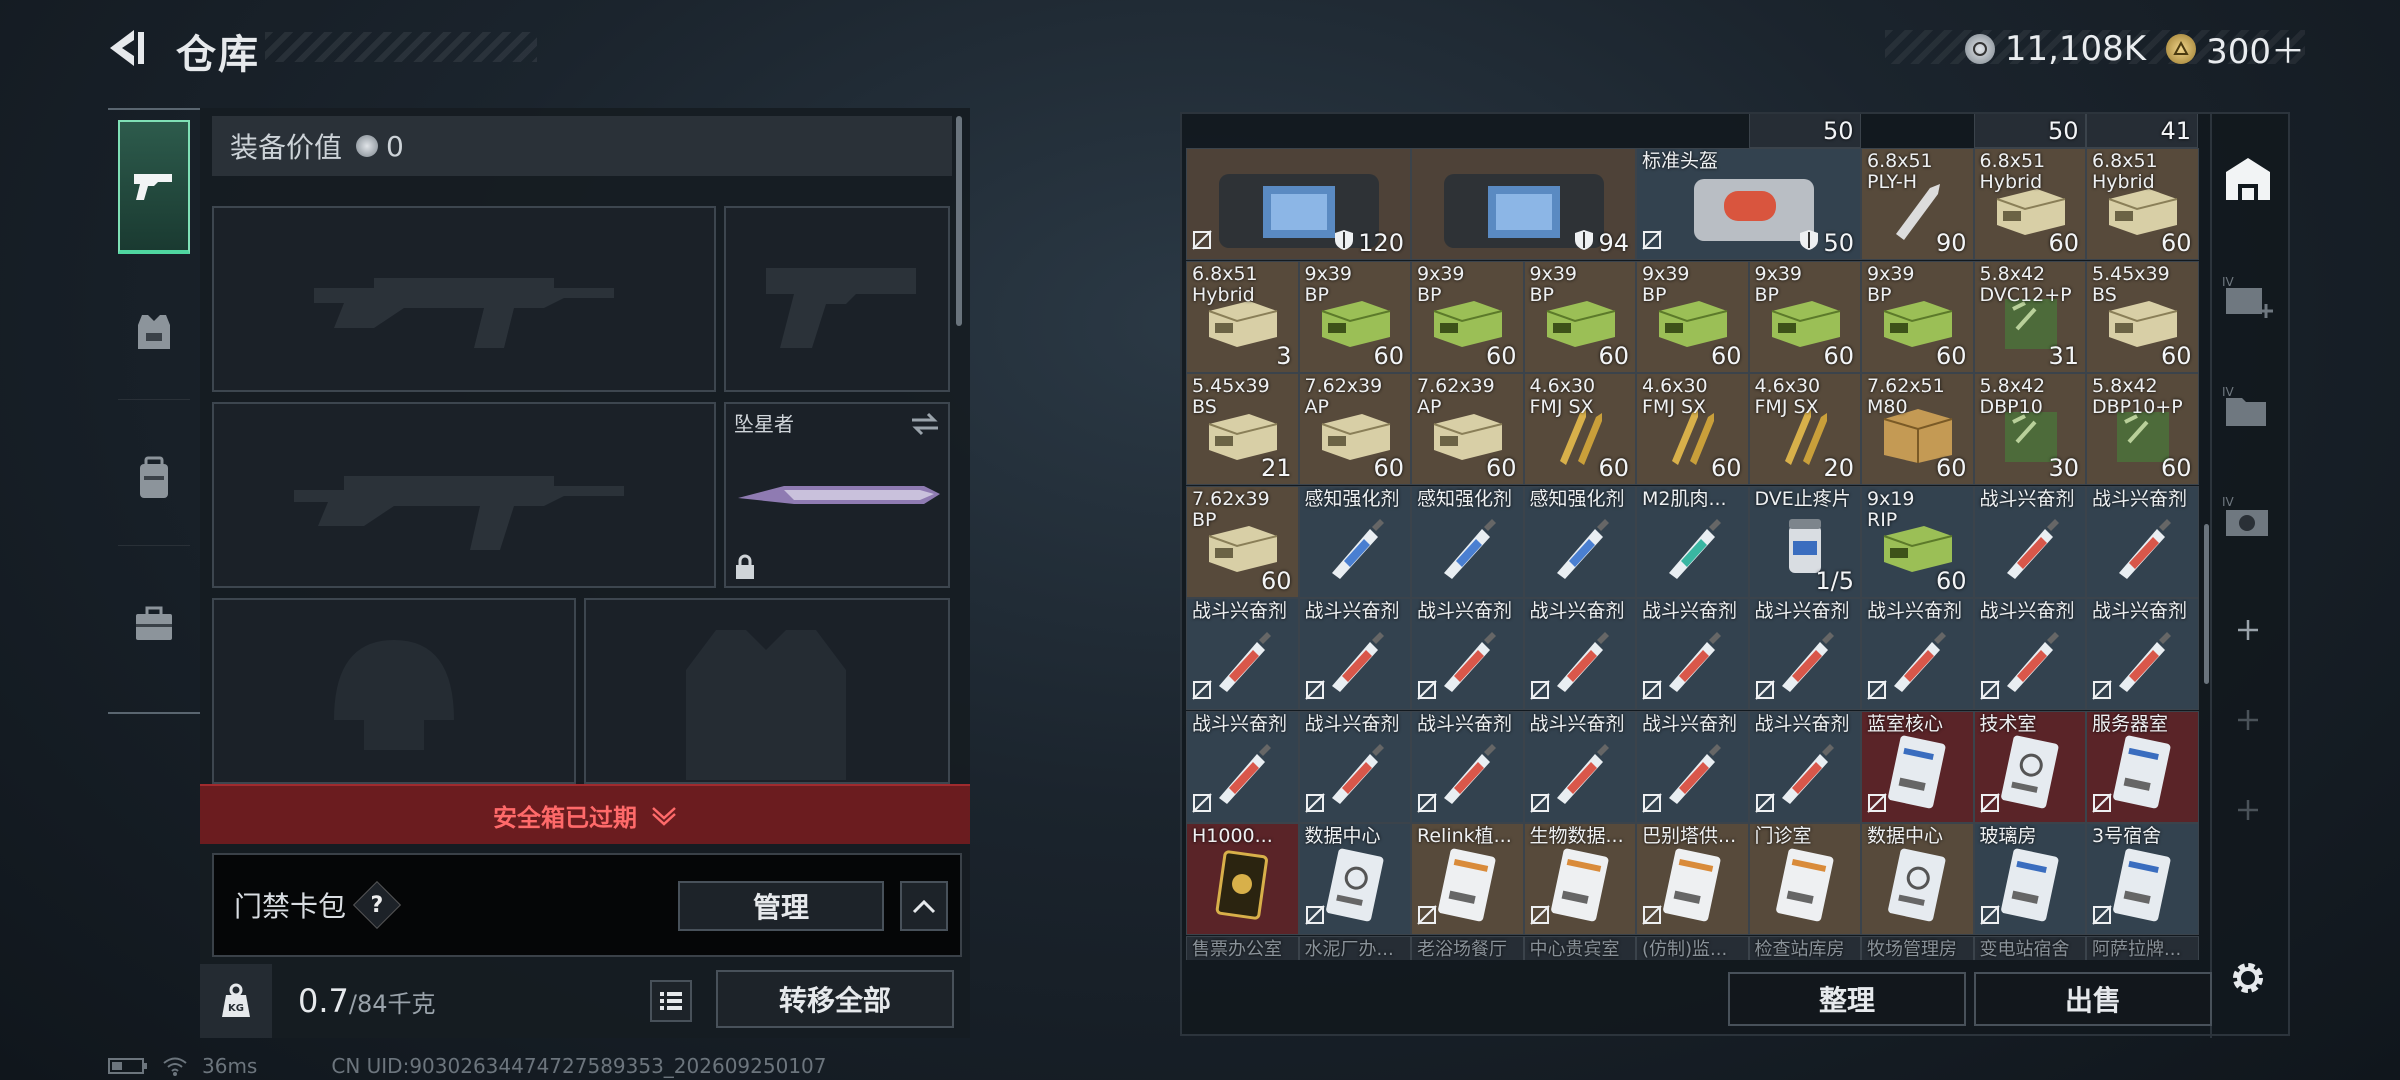  I want to click on storage-item: DVE止疼片 1/5, so click(1804, 541).